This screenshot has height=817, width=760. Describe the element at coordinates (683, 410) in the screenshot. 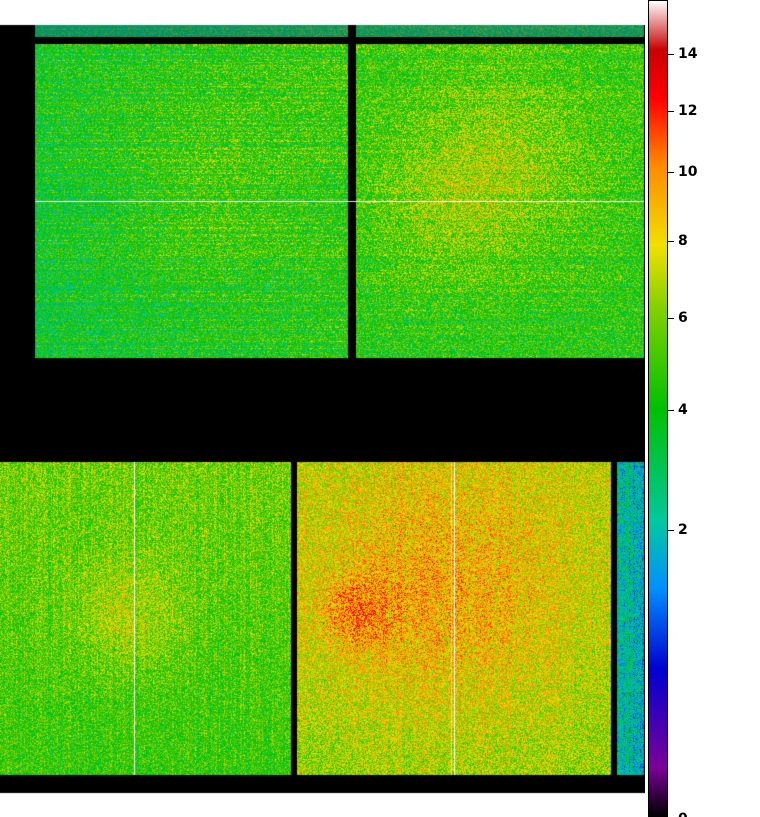

I see `colorbar-tick-label: 4` at that location.